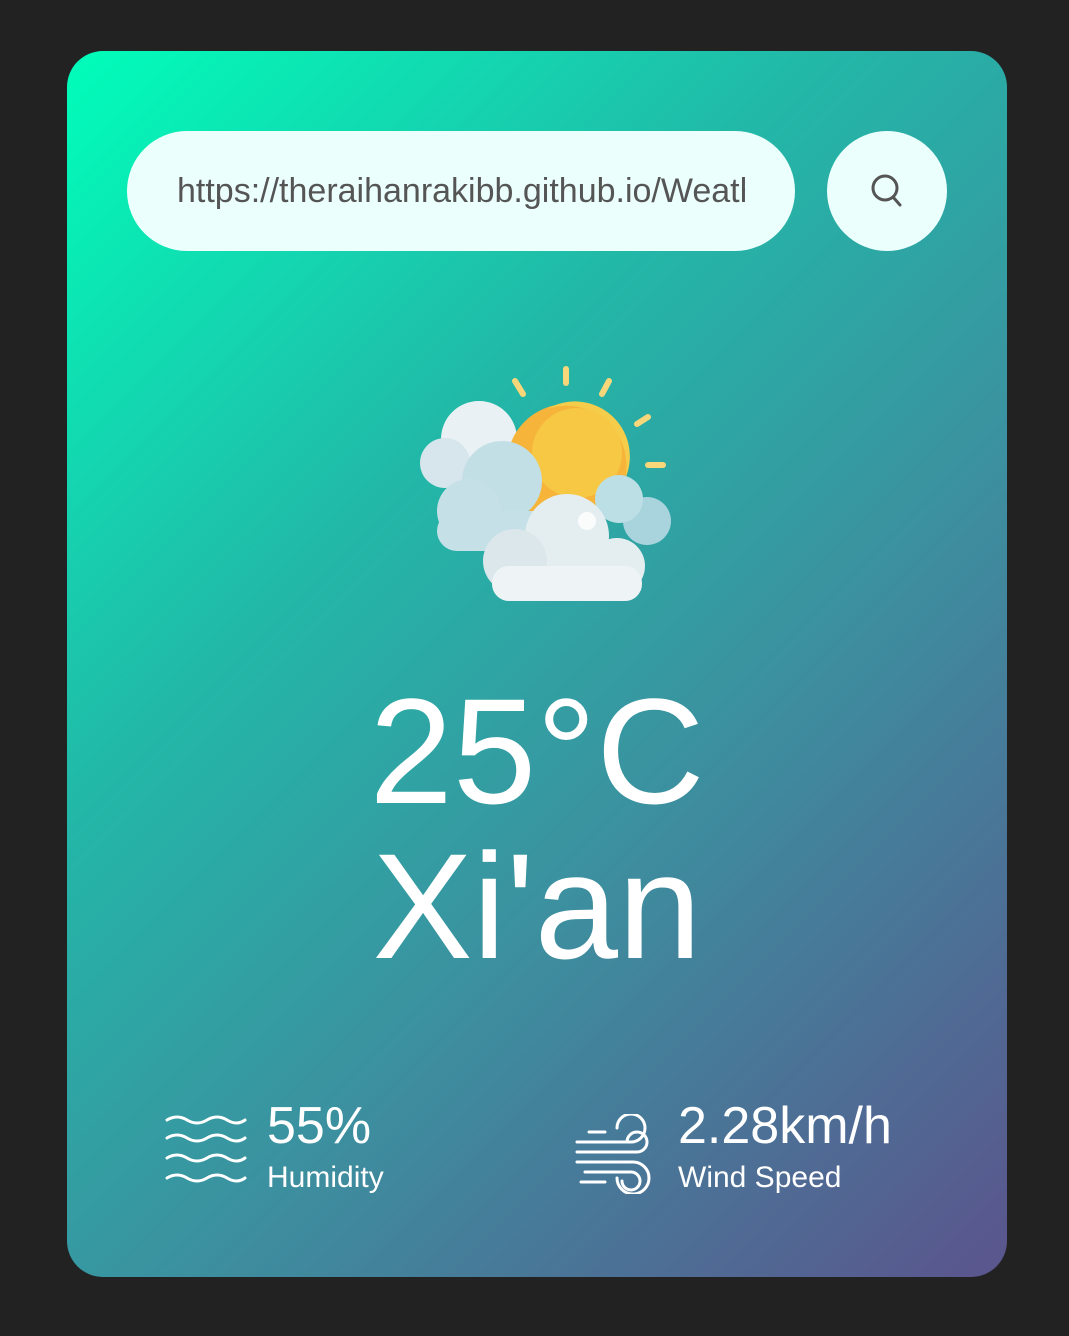 The image size is (1069, 1336). What do you see at coordinates (319, 1126) in the screenshot?
I see `humidity-value: 55%` at bounding box center [319, 1126].